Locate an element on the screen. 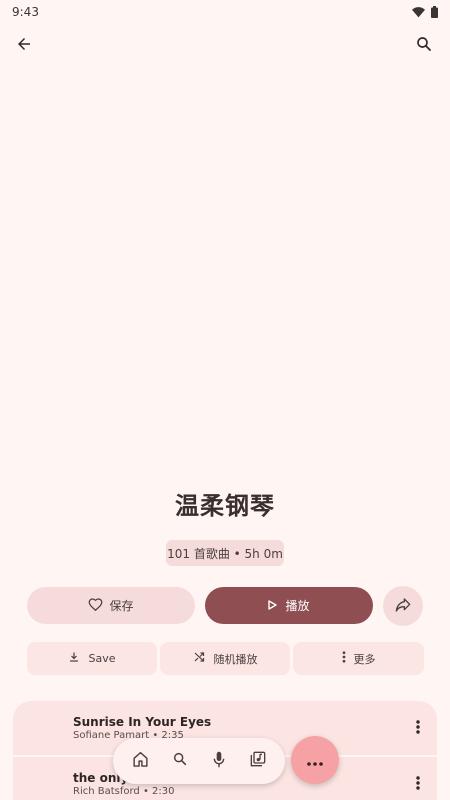 This screenshot has height=800, width=450. track-title: Sunrise In Your Eyes is located at coordinates (142, 722).